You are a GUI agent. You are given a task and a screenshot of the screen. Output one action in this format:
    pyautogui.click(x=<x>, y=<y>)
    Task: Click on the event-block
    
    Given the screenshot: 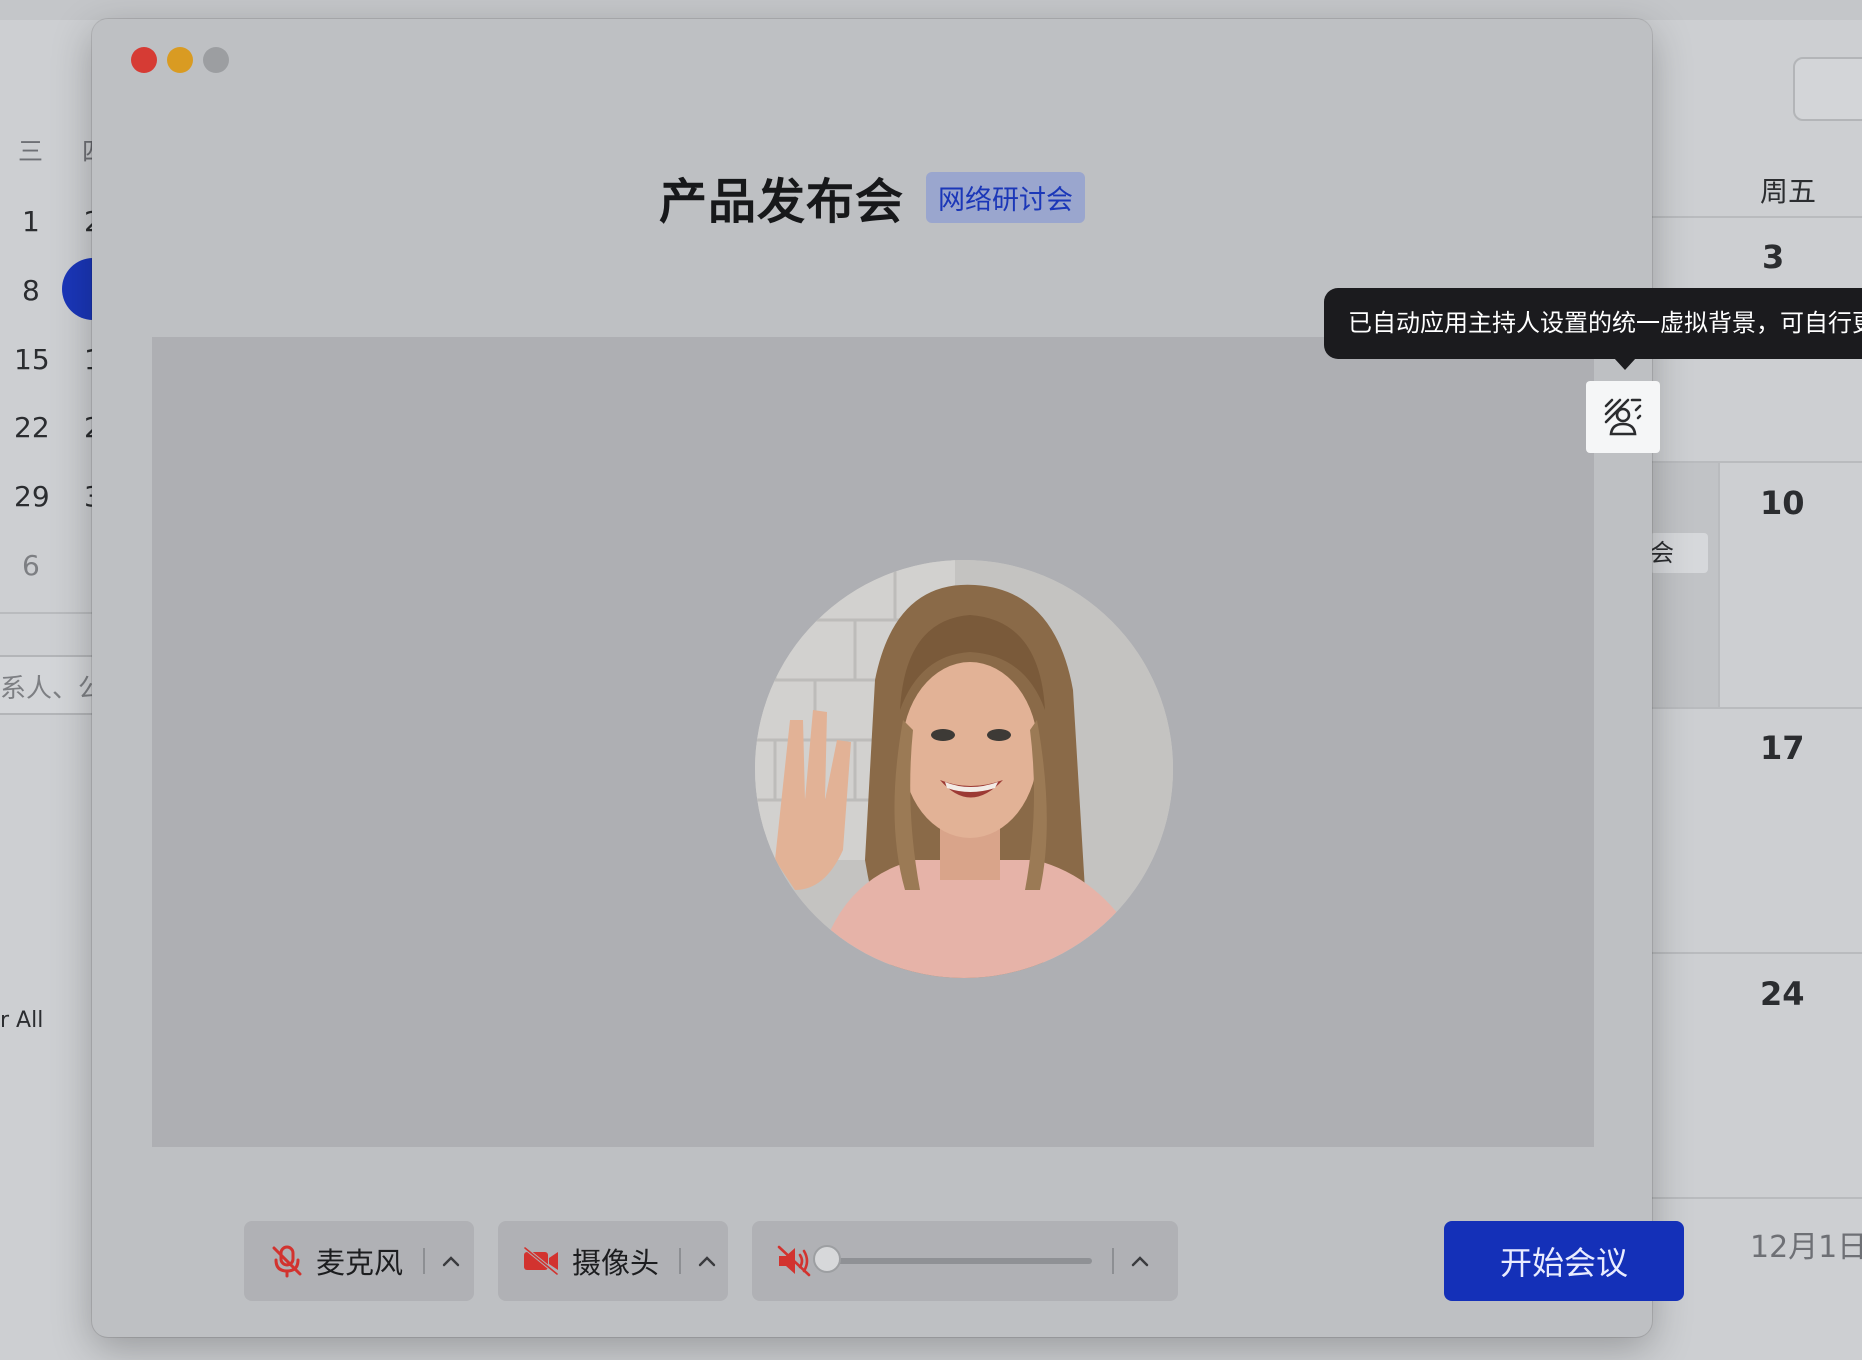 What is the action you would take?
    pyautogui.click(x=1684, y=585)
    